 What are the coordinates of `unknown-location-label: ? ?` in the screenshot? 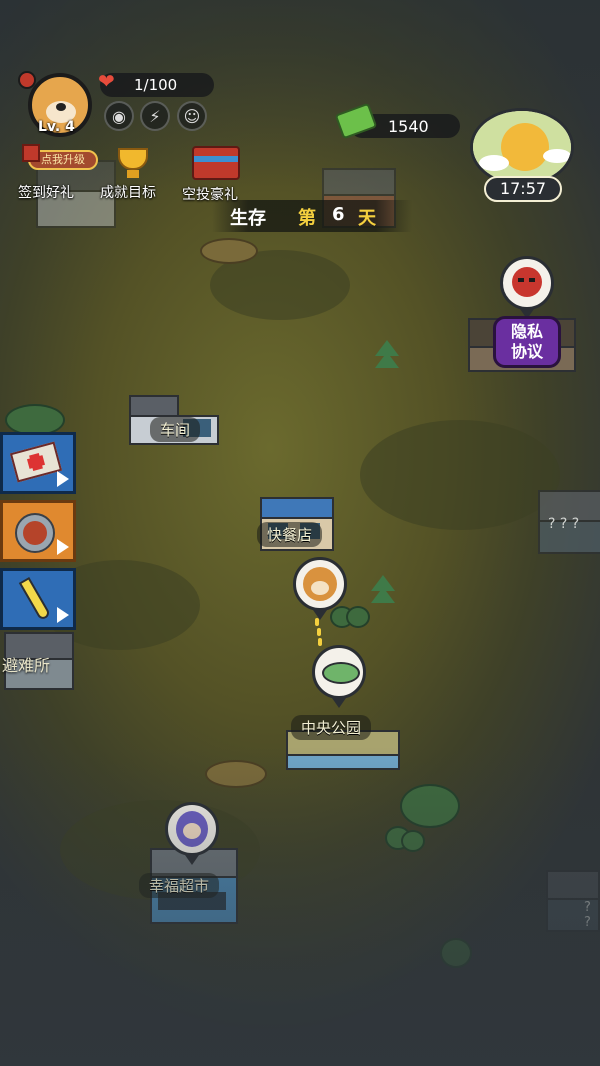 It's located at (587, 915).